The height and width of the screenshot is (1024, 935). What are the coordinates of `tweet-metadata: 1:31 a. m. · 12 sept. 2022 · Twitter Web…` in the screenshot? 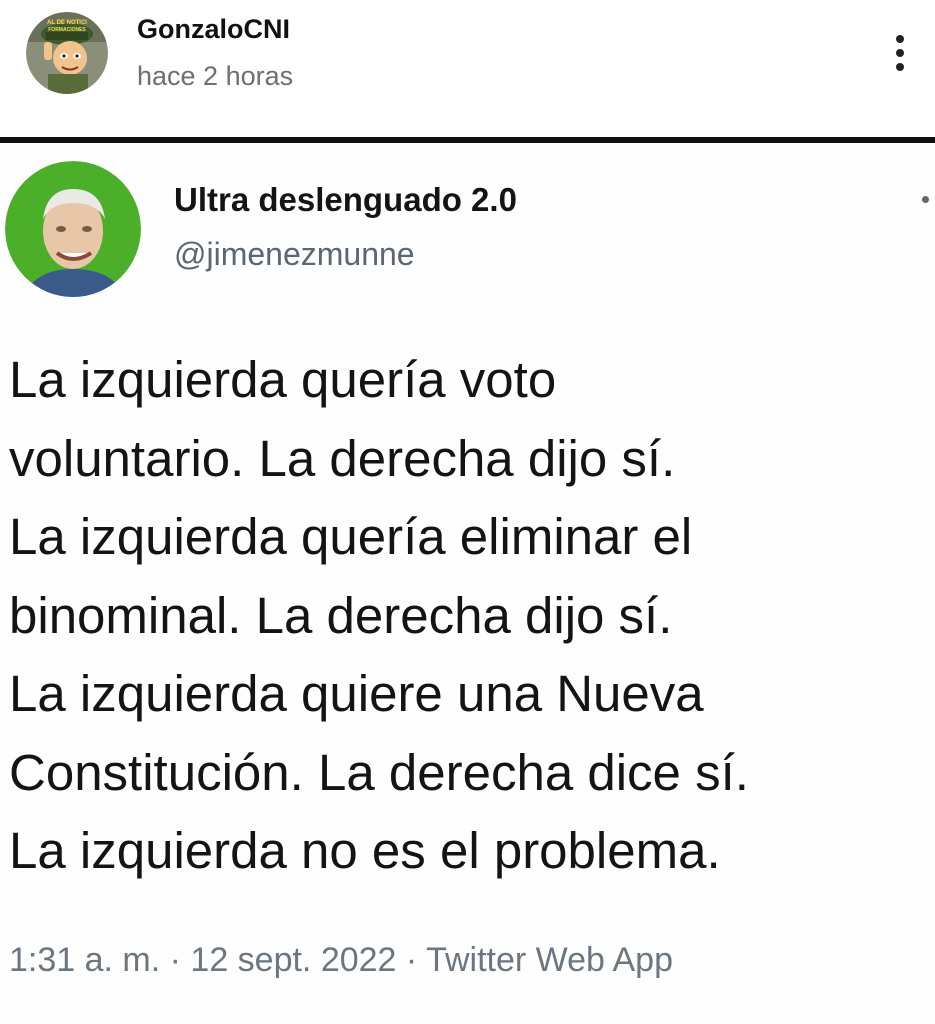 It's located at (341, 960).